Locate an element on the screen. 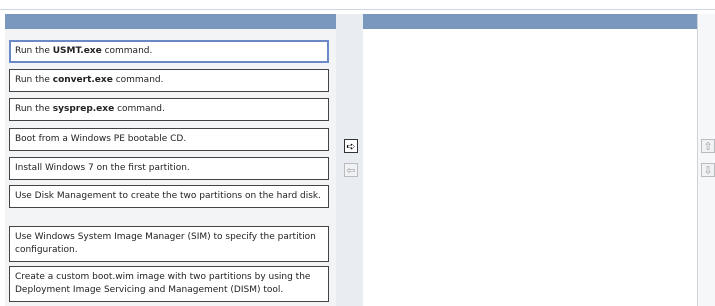  arrow-down-icon: ⇩ is located at coordinates (708, 170).